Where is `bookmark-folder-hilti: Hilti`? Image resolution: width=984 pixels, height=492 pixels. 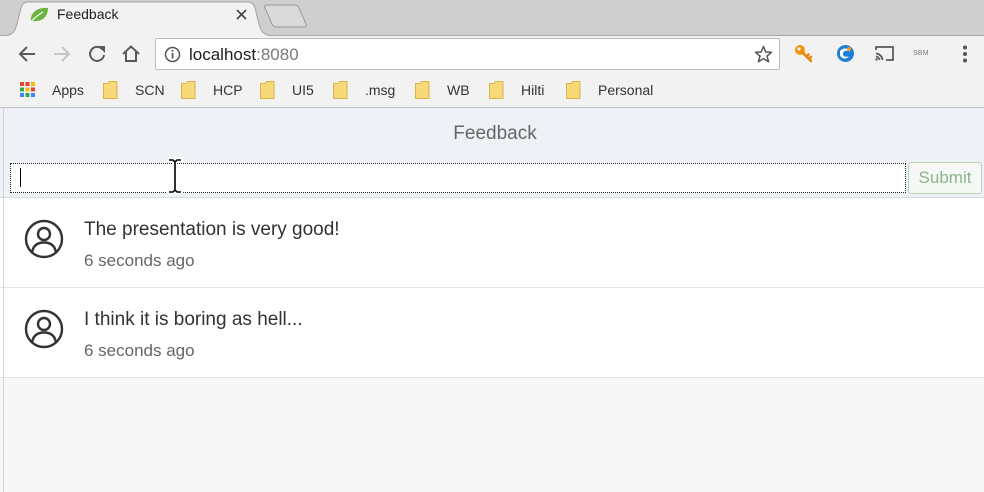
bookmark-folder-hilti: Hilti is located at coordinates (529, 90).